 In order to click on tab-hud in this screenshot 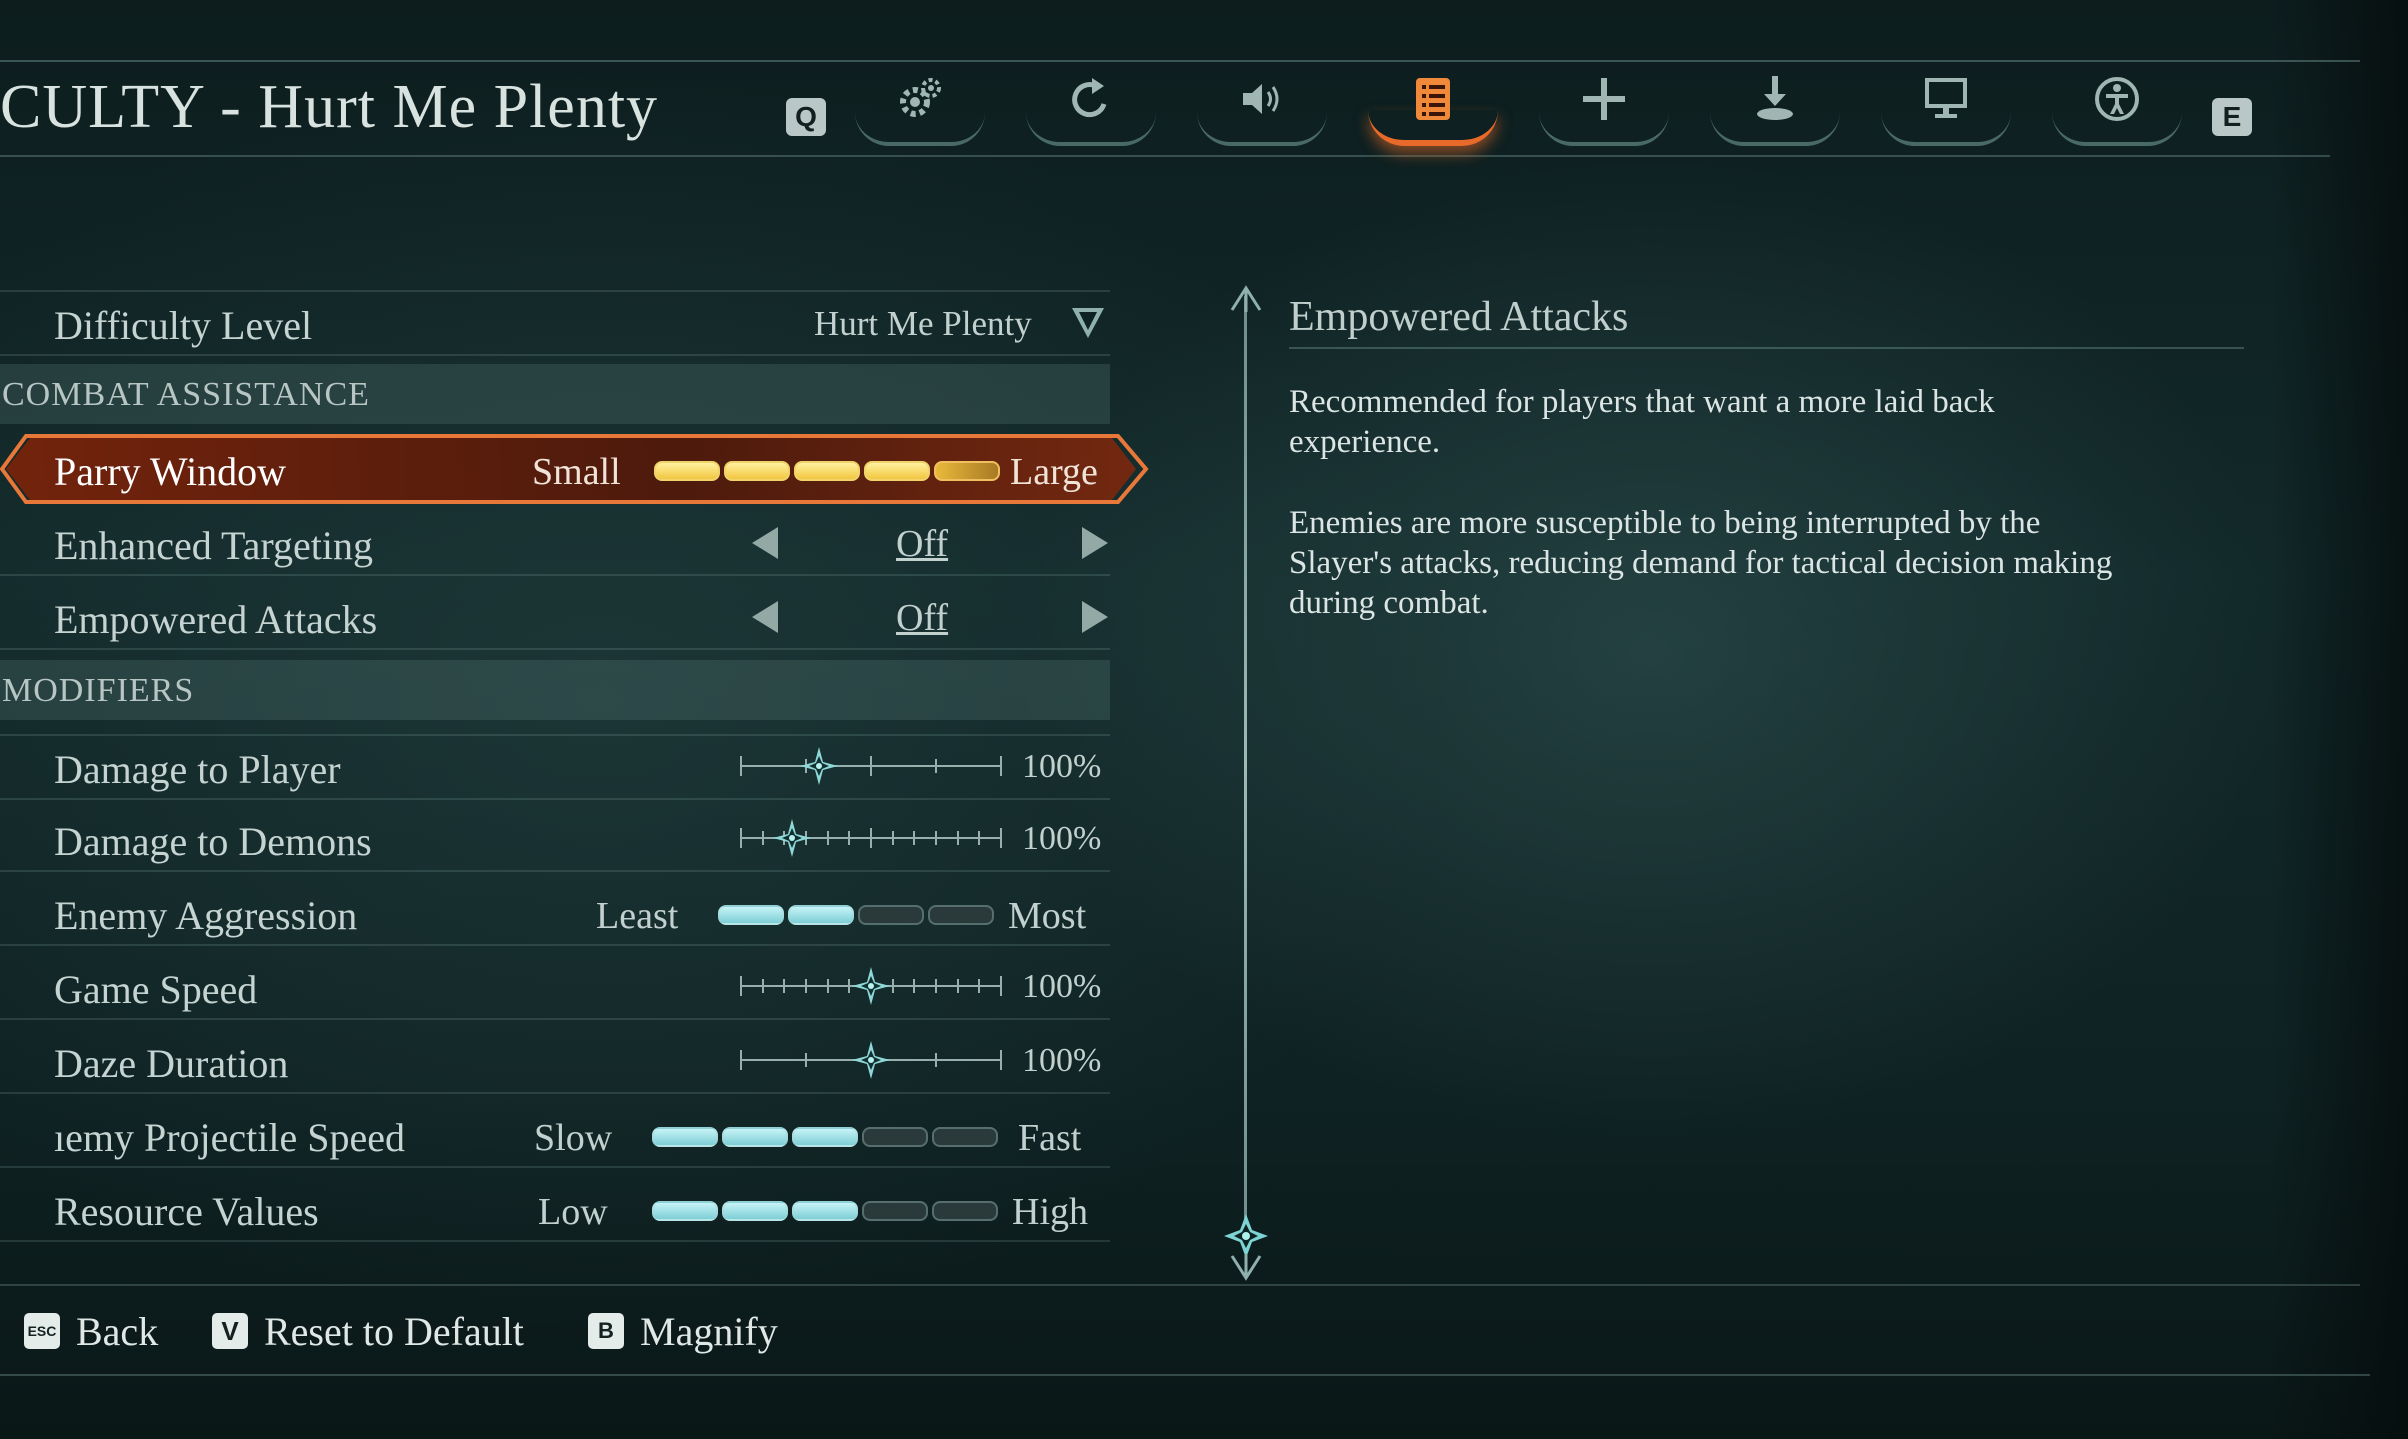, I will do `click(1604, 108)`.